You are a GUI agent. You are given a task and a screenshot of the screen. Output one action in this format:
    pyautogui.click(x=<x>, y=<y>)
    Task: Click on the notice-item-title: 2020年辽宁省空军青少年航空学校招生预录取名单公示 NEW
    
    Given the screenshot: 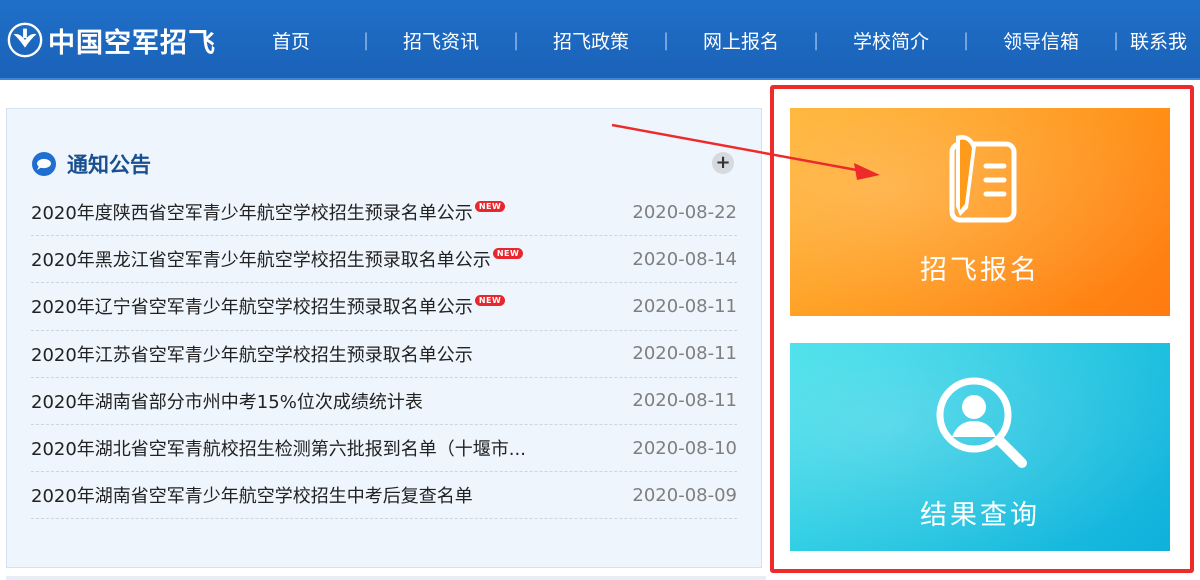 What is the action you would take?
    pyautogui.click(x=268, y=306)
    